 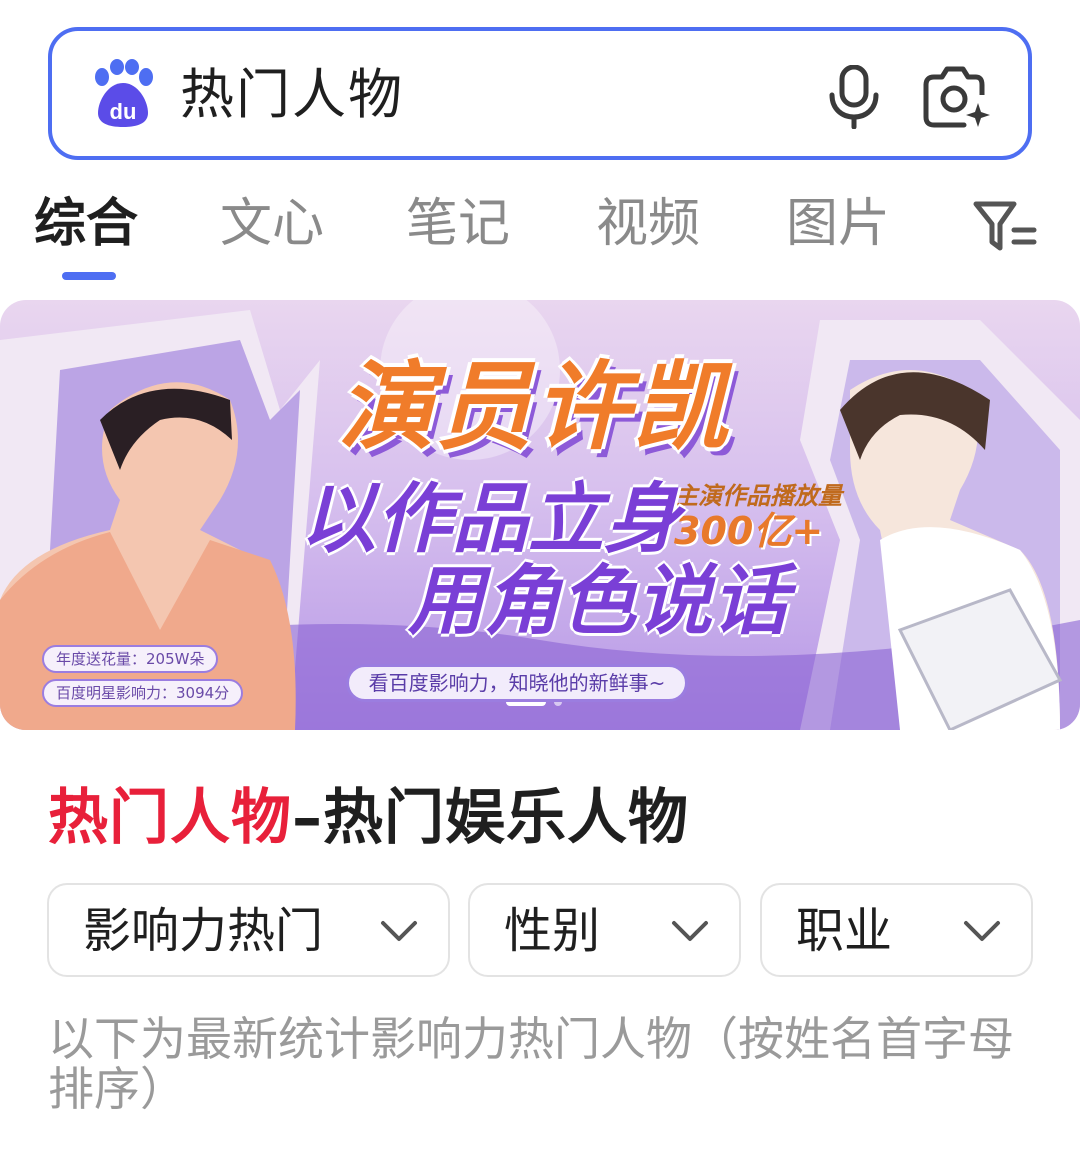 I want to click on profession-filter-dropdown: 职业, so click(x=896, y=930).